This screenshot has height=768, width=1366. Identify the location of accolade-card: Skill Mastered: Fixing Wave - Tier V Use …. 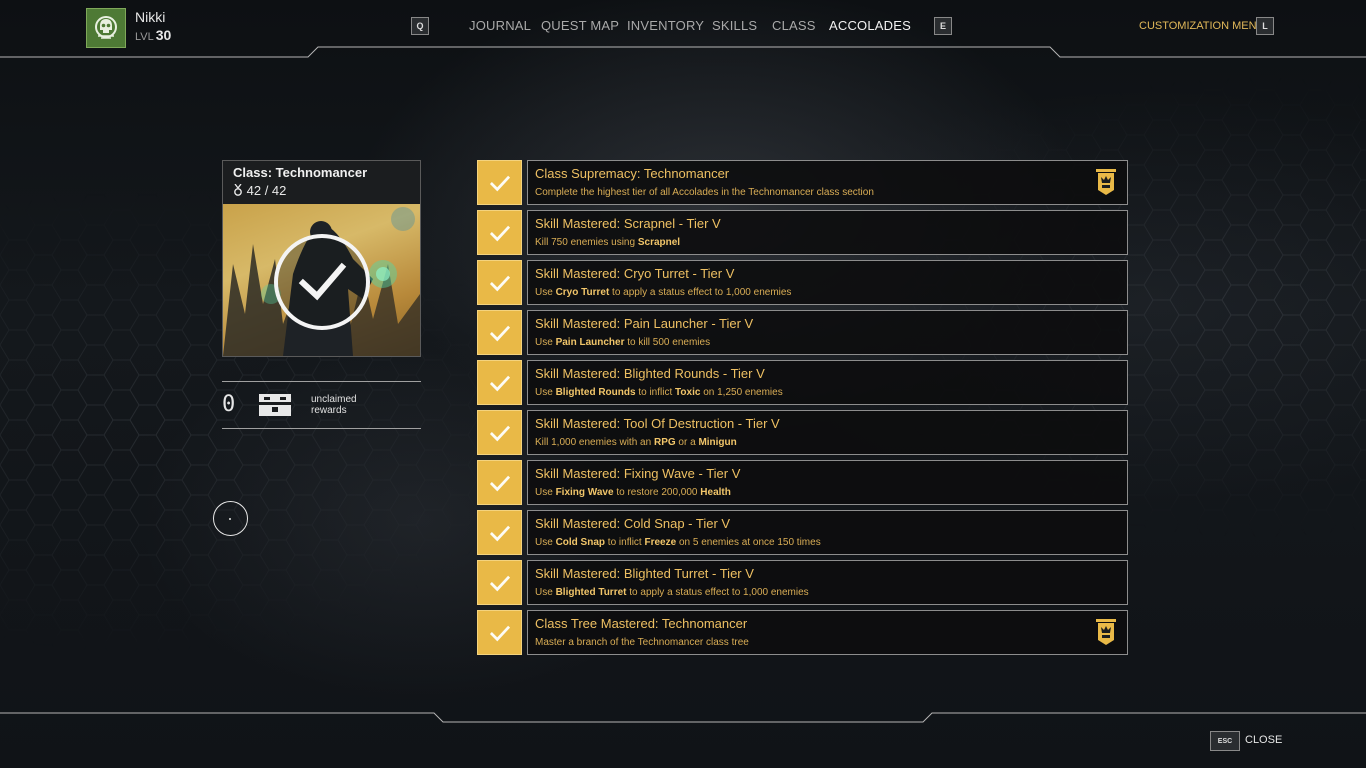
(827, 482).